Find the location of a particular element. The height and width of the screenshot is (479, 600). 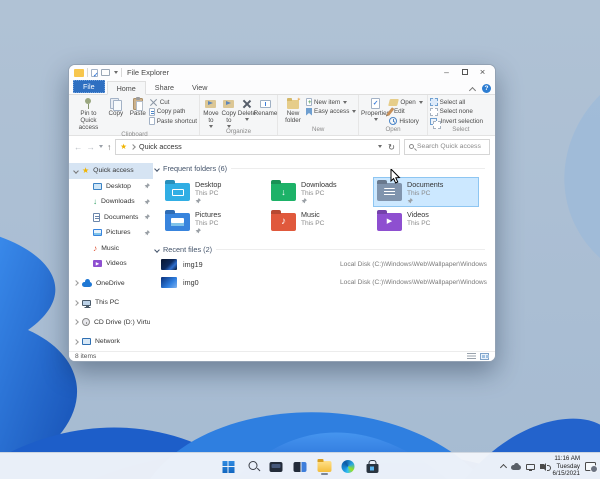

search-input is located at coordinates (451, 146).